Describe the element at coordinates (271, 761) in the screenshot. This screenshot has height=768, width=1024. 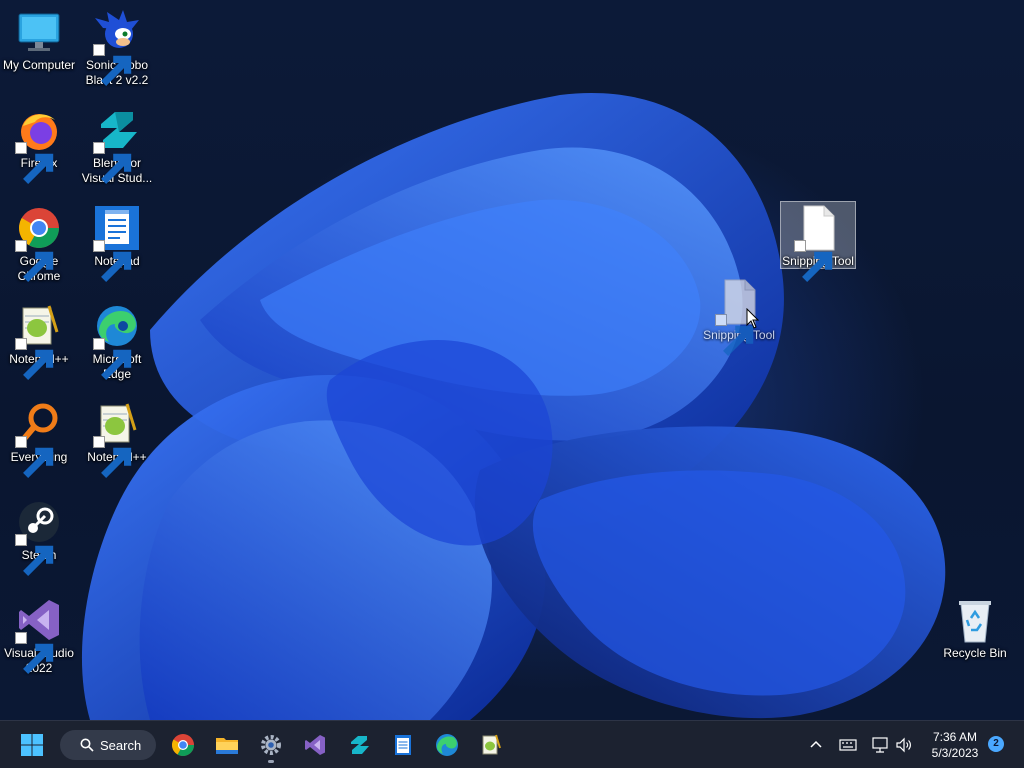
I see `running-indicator` at that location.